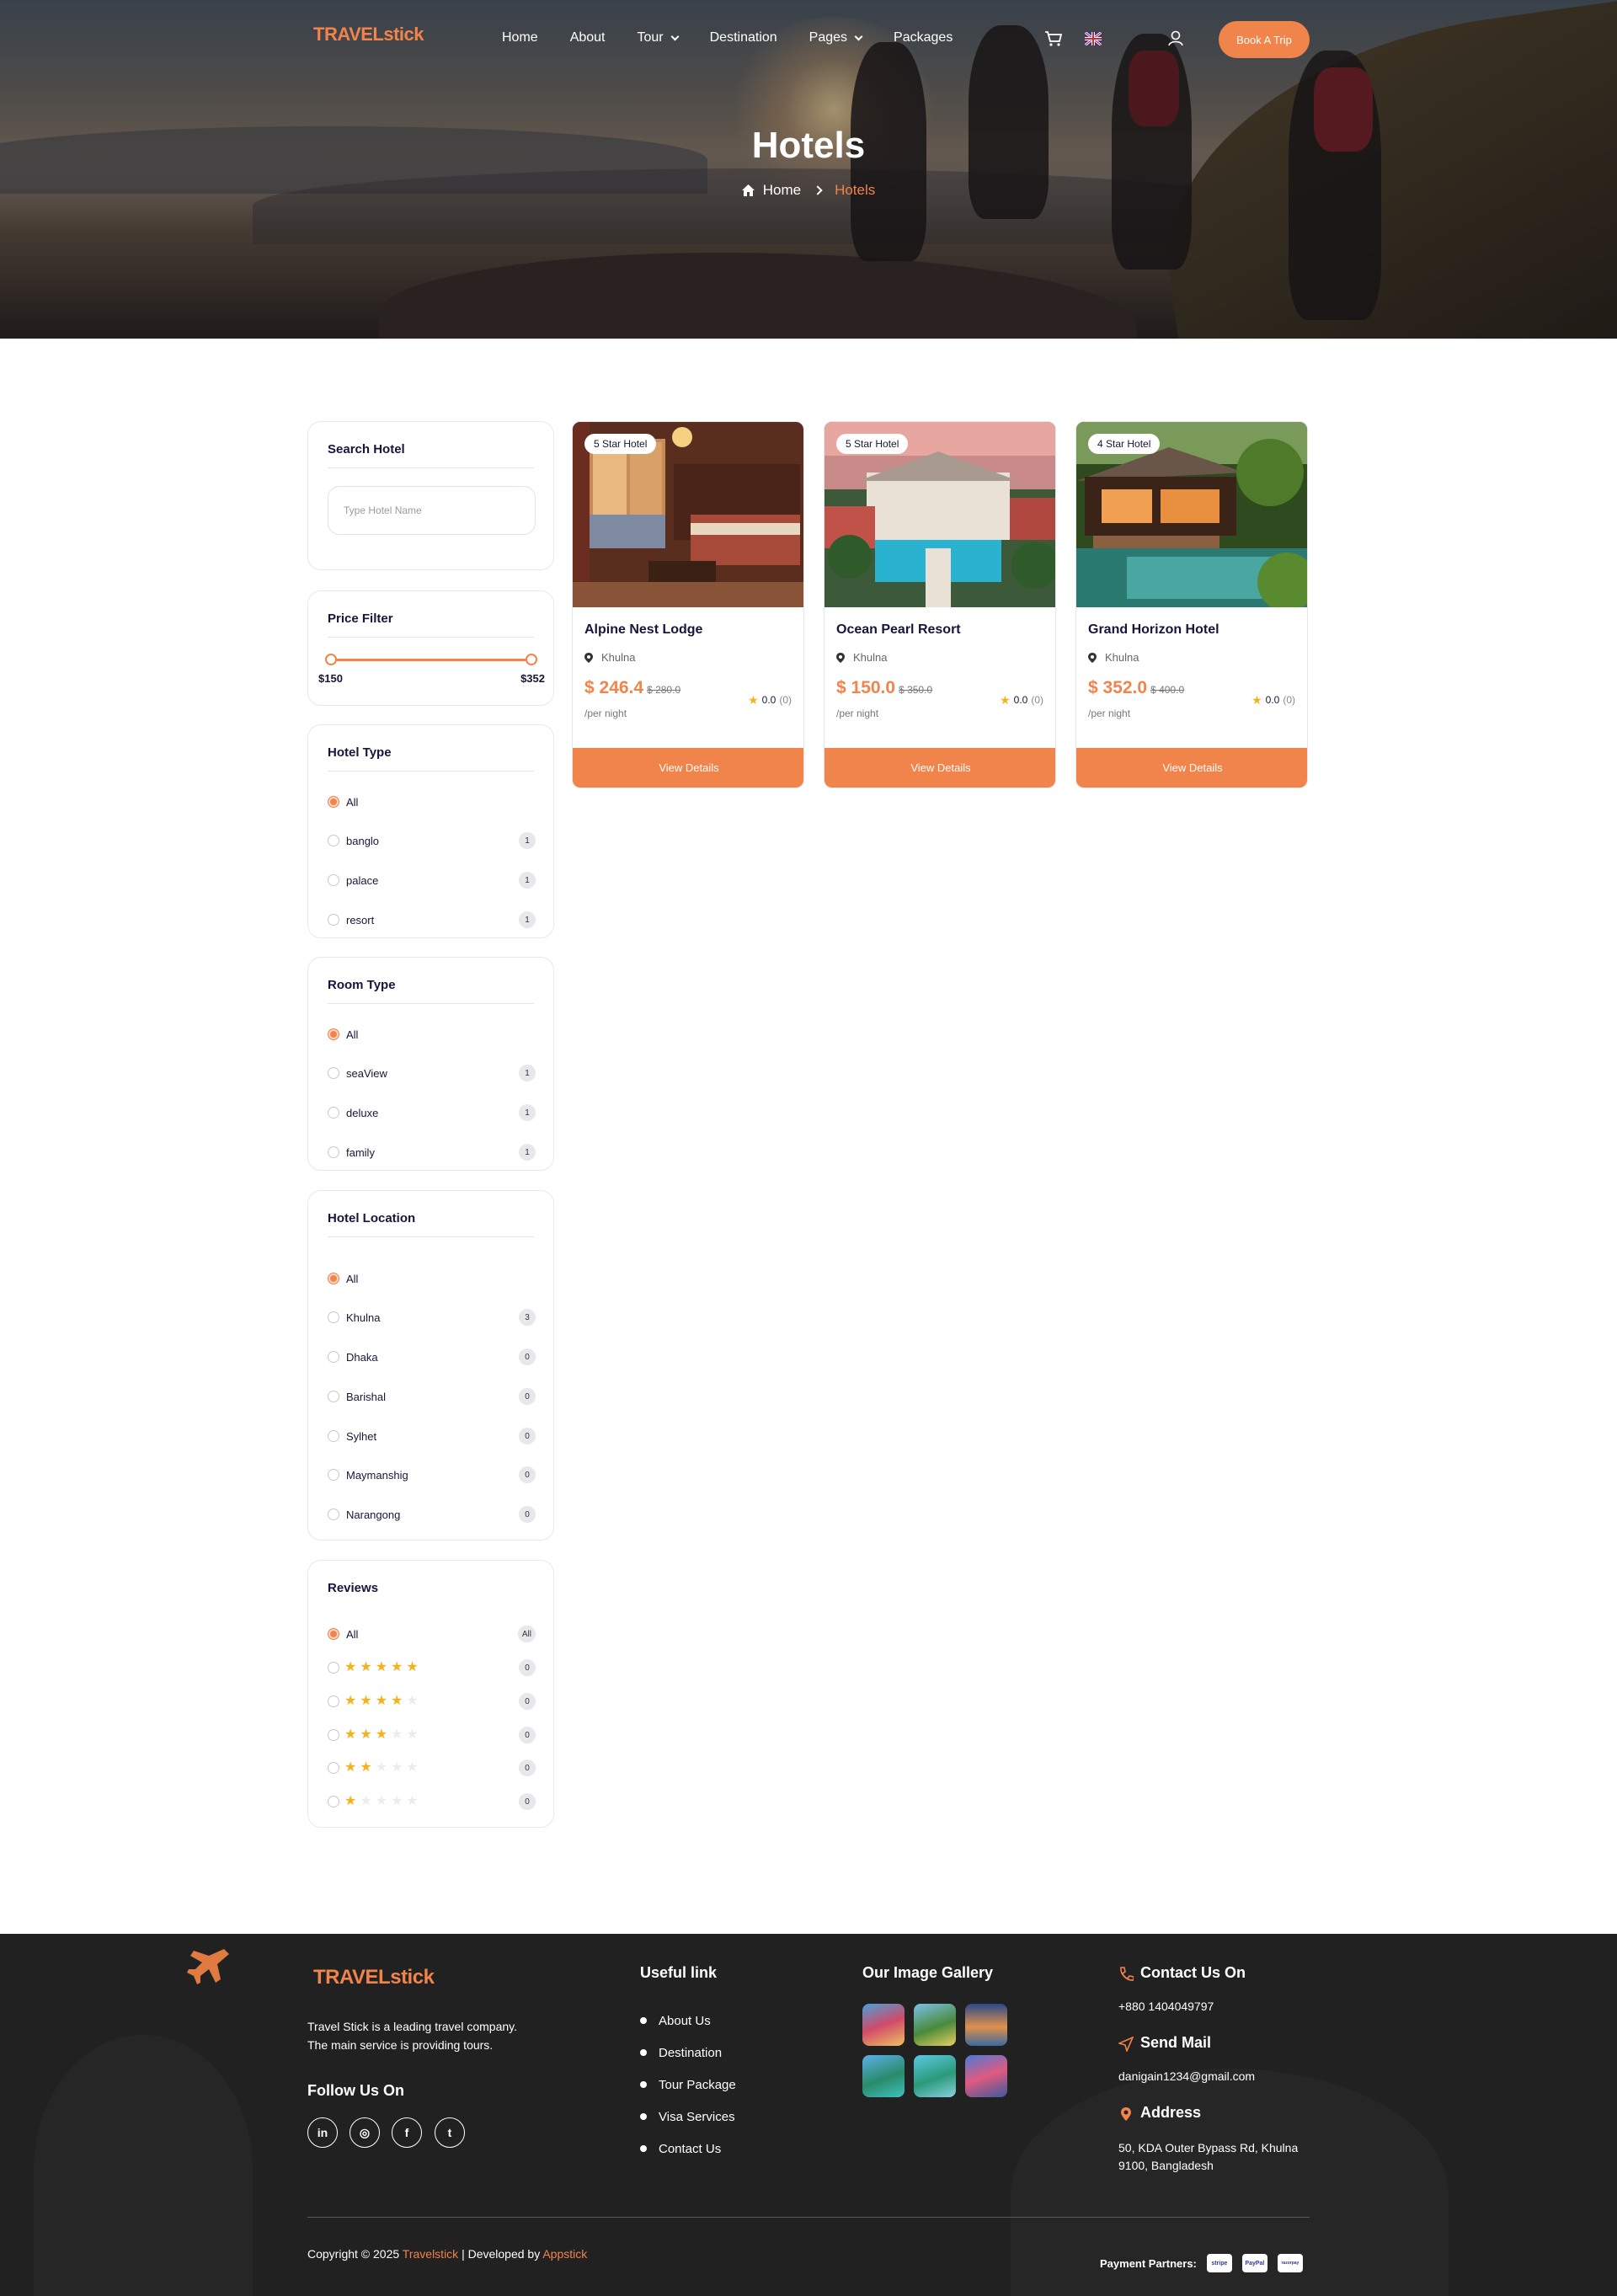  I want to click on hotel-name: Alpine Nest Lodge, so click(643, 630).